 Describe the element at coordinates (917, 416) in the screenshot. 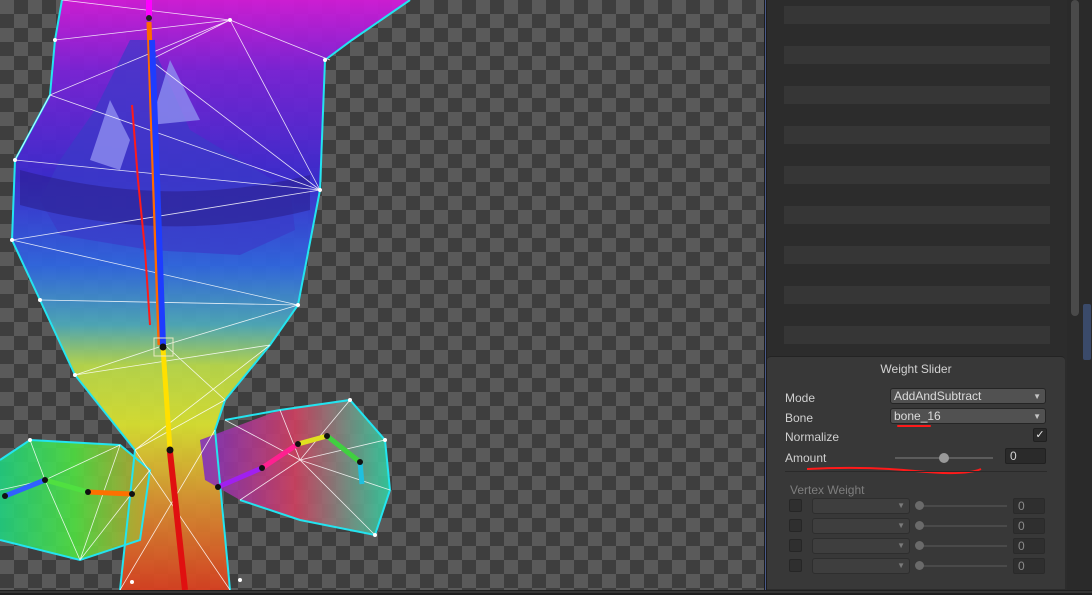

I see `bone-value: bone_16` at that location.